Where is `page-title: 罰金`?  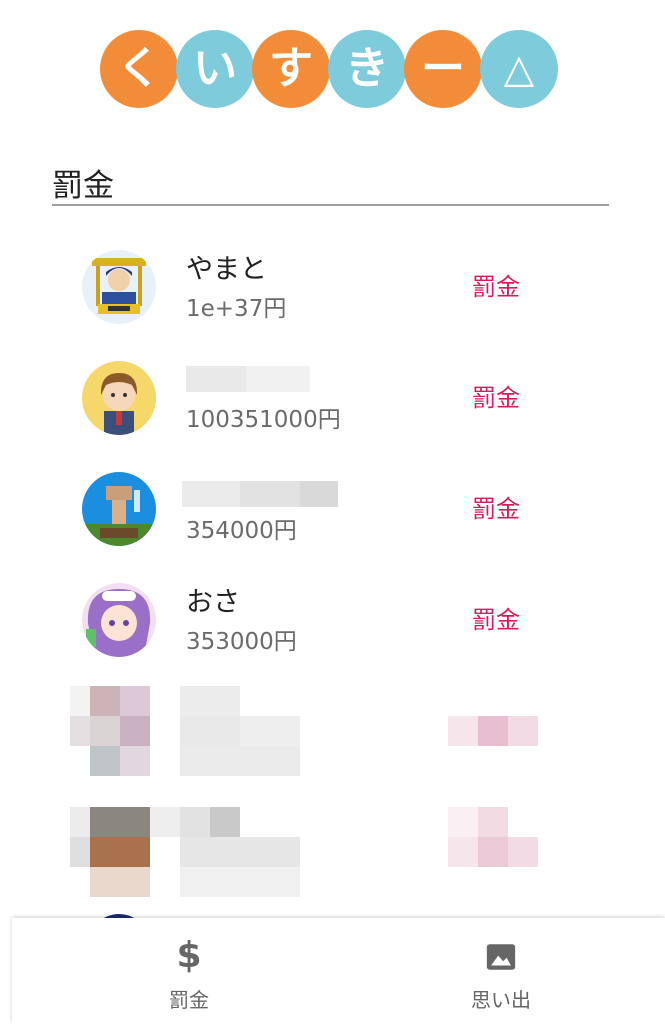
page-title: 罰金 is located at coordinates (83, 186).